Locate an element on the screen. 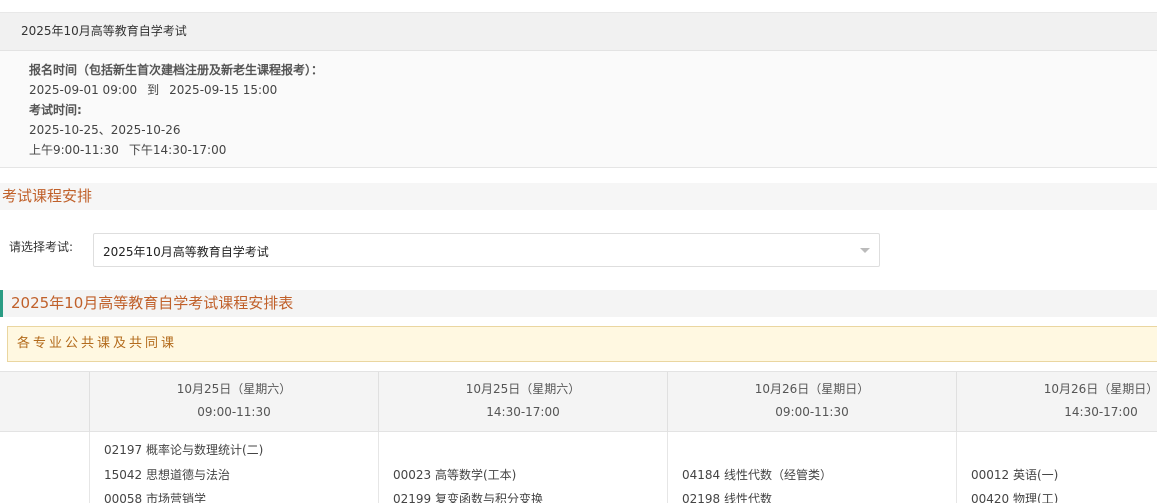 This screenshot has width=1157, height=503. course-item: 02197 概率论与数理统计(二) is located at coordinates (184, 450).